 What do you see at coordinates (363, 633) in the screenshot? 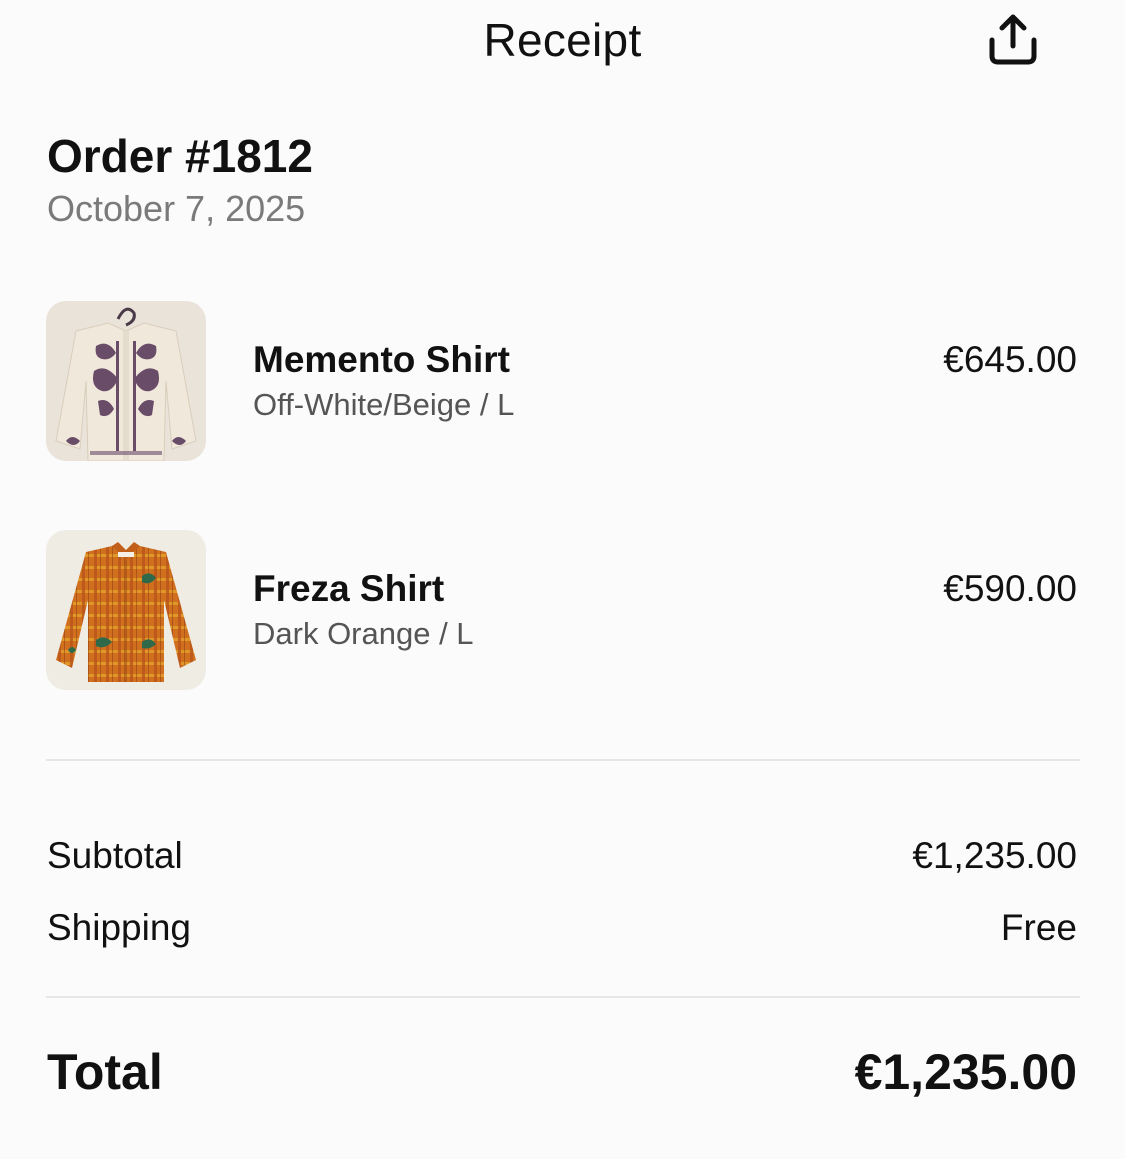
I see `product-variant: Dark Orange / L` at bounding box center [363, 633].